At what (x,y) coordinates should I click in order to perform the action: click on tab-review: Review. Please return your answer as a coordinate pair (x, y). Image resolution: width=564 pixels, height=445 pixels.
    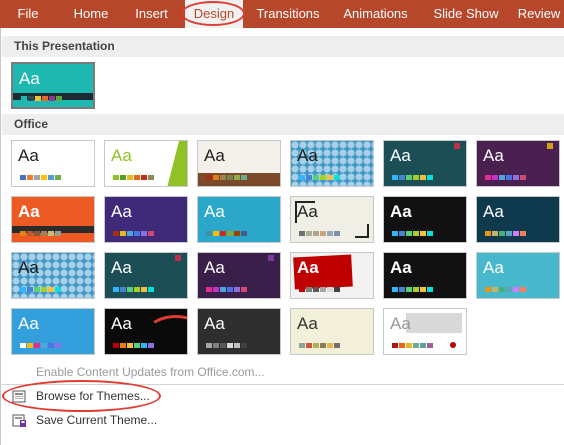
    Looking at the image, I should click on (539, 14).